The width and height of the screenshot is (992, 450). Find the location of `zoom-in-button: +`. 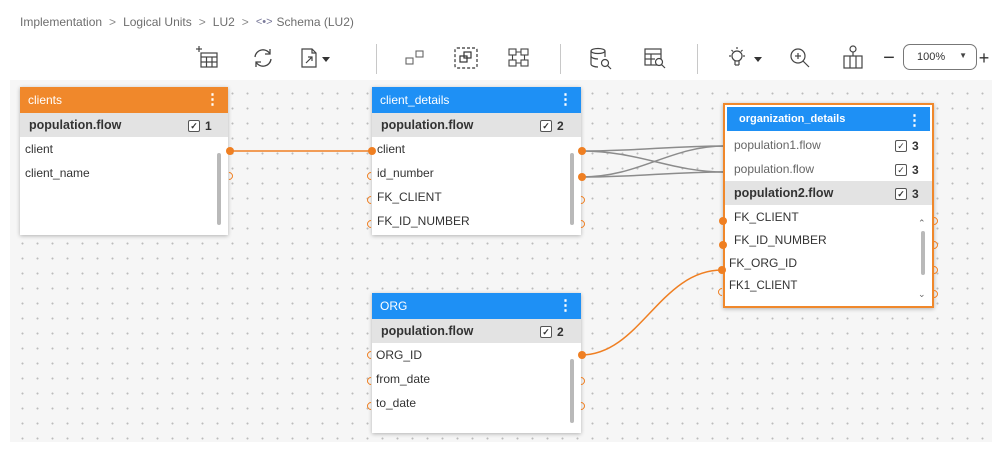

zoom-in-button: + is located at coordinates (984, 58).